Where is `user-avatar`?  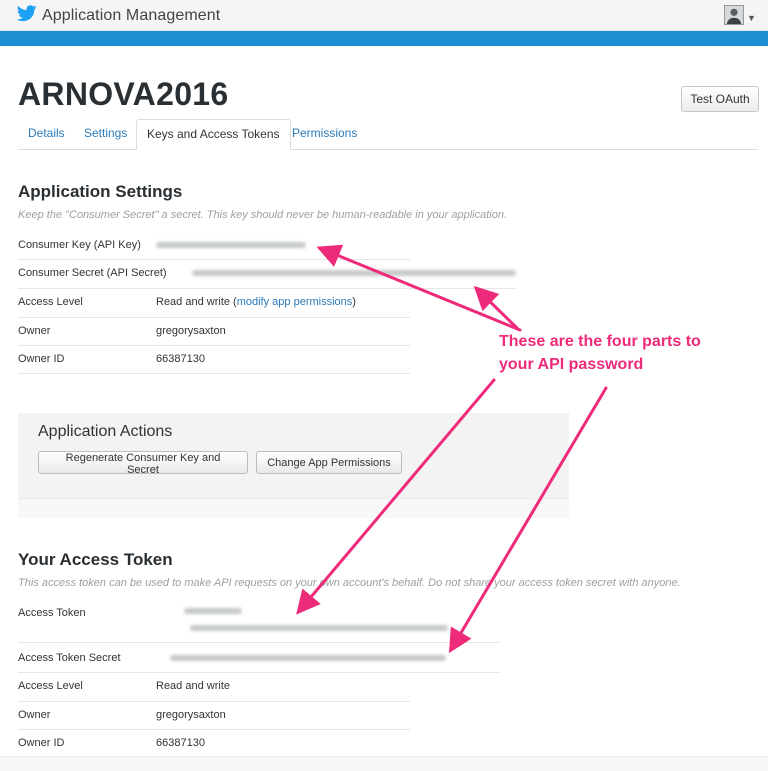 user-avatar is located at coordinates (734, 15).